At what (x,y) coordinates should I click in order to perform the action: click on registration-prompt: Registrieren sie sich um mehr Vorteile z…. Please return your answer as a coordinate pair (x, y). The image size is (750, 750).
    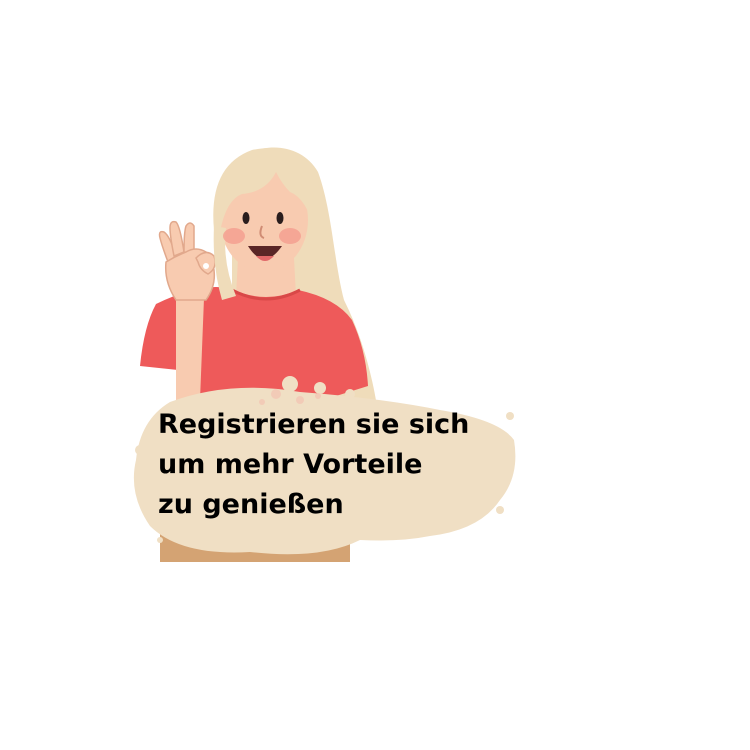
    Looking at the image, I should click on (338, 465).